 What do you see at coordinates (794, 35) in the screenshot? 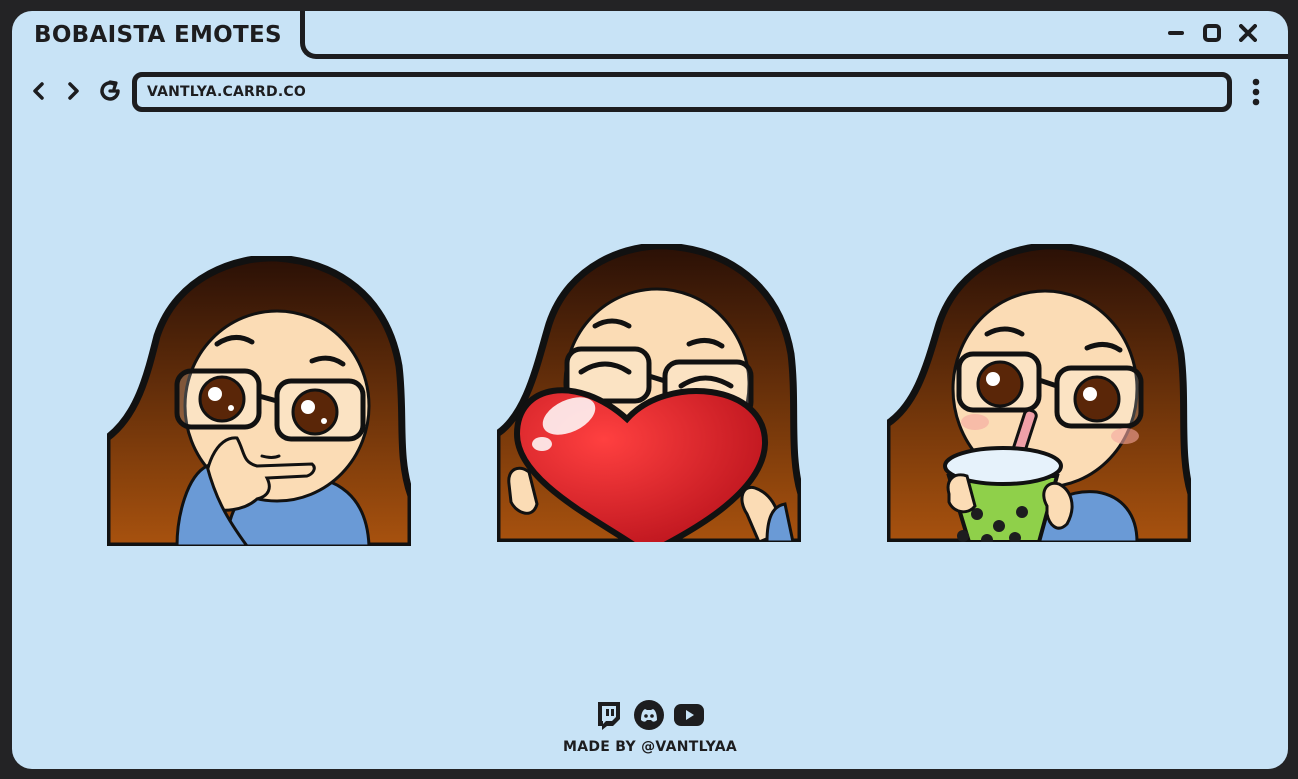
I see `tab-strip` at bounding box center [794, 35].